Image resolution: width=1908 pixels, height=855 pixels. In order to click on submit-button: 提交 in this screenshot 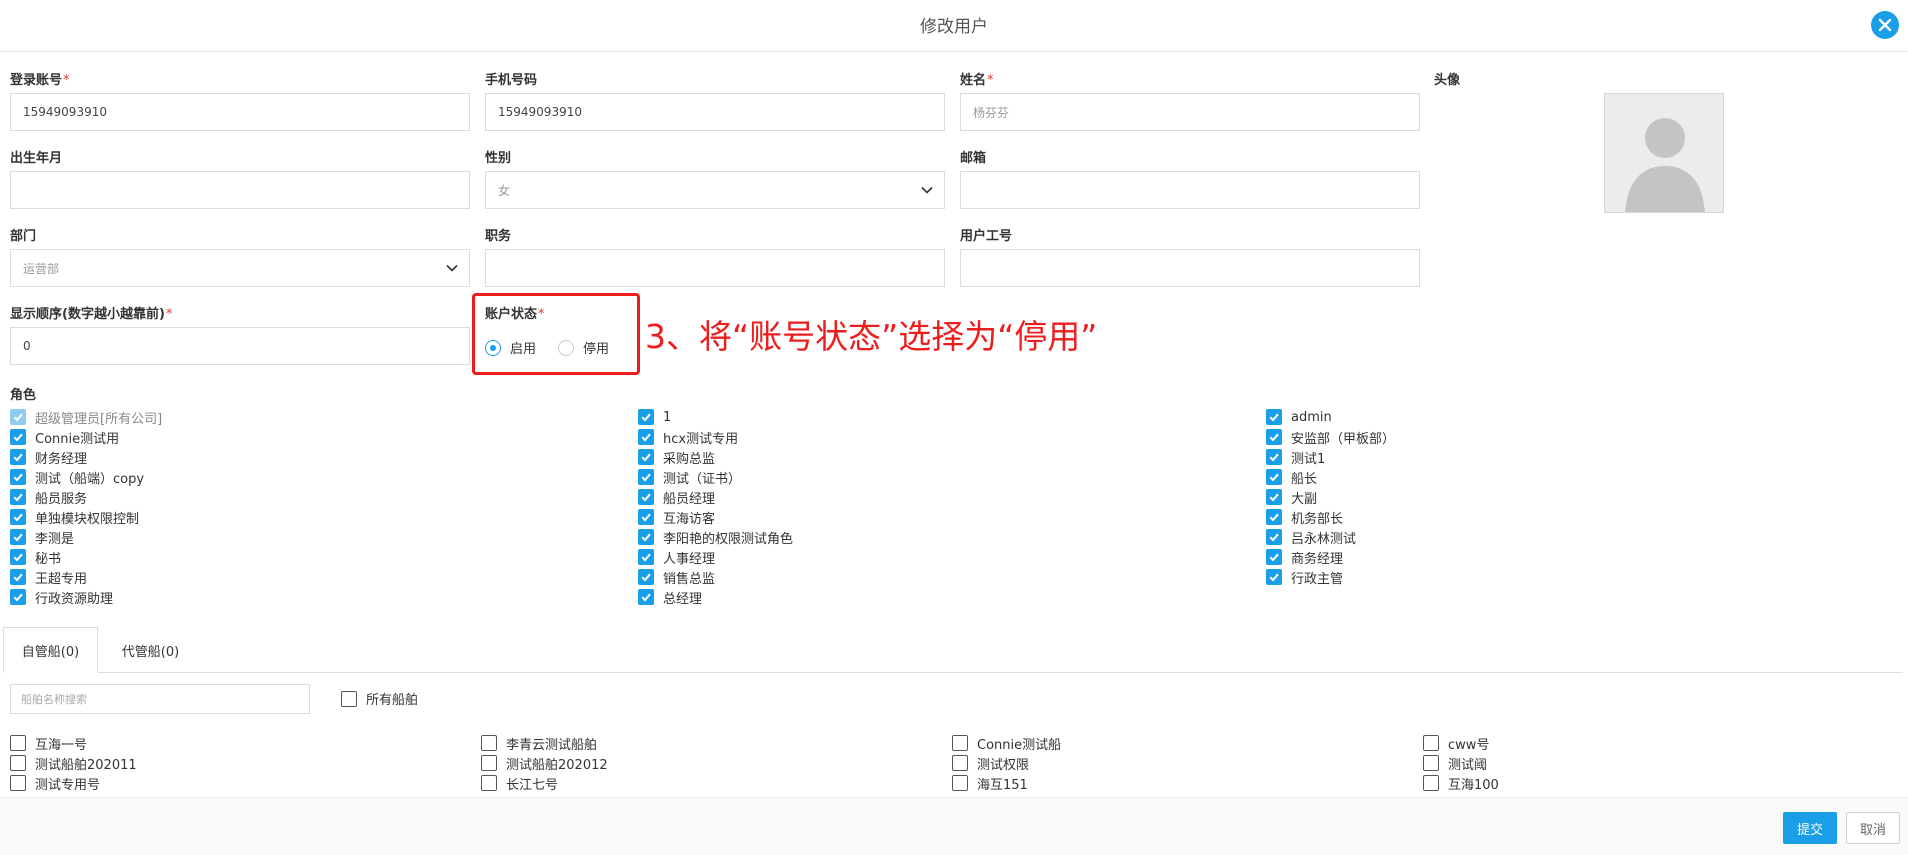, I will do `click(1810, 828)`.